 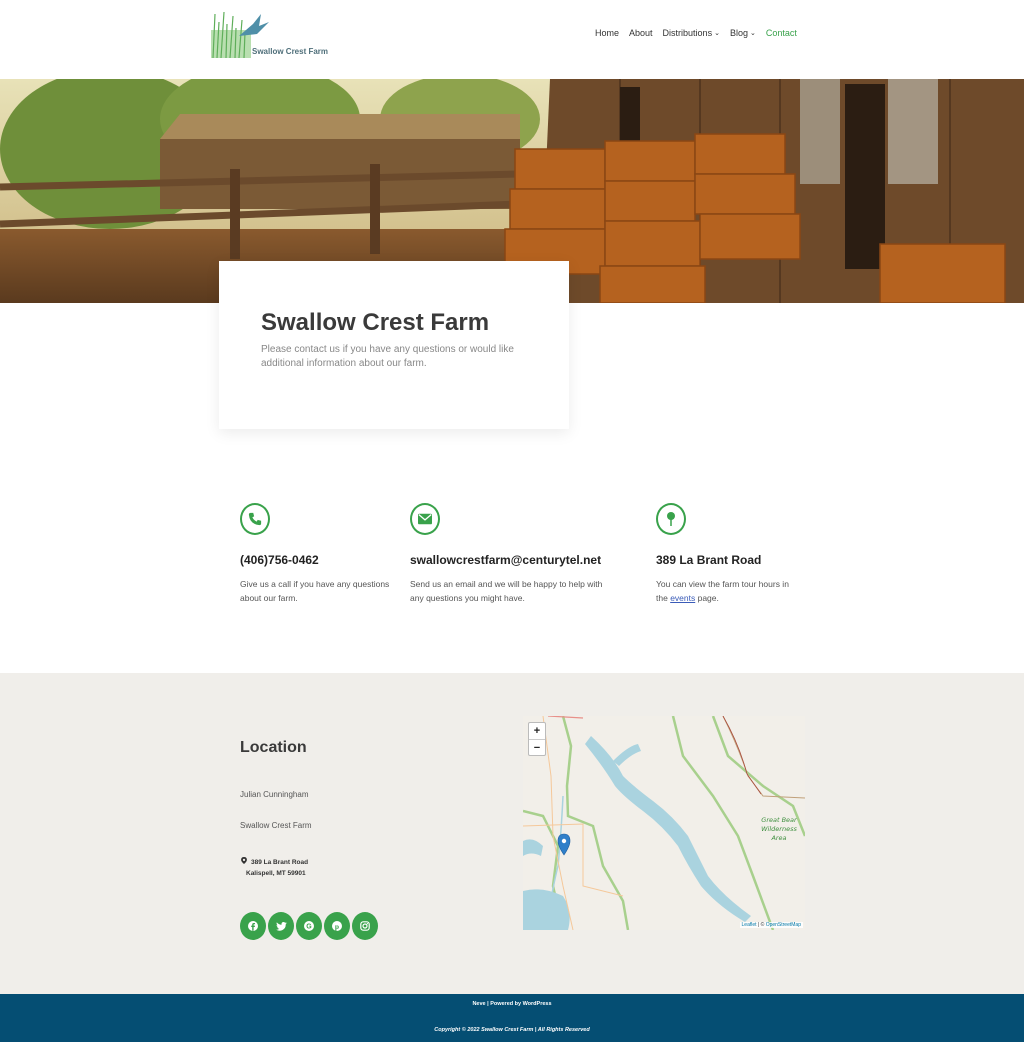 I want to click on phone-number: (406)756-0462, so click(x=315, y=560).